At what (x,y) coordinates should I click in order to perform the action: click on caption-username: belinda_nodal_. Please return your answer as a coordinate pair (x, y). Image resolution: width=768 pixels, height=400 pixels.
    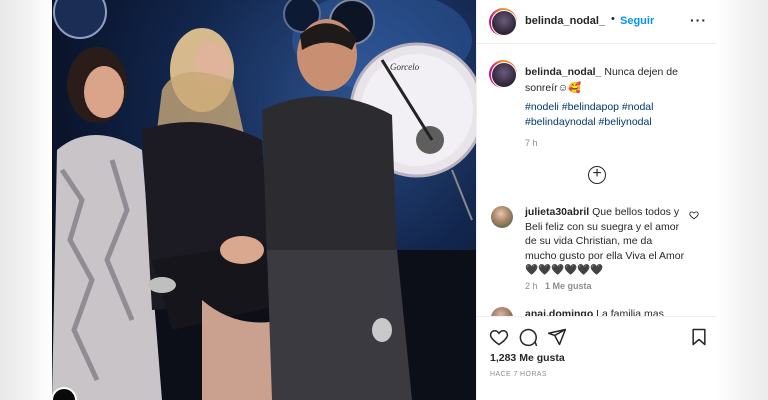
    Looking at the image, I should click on (563, 72).